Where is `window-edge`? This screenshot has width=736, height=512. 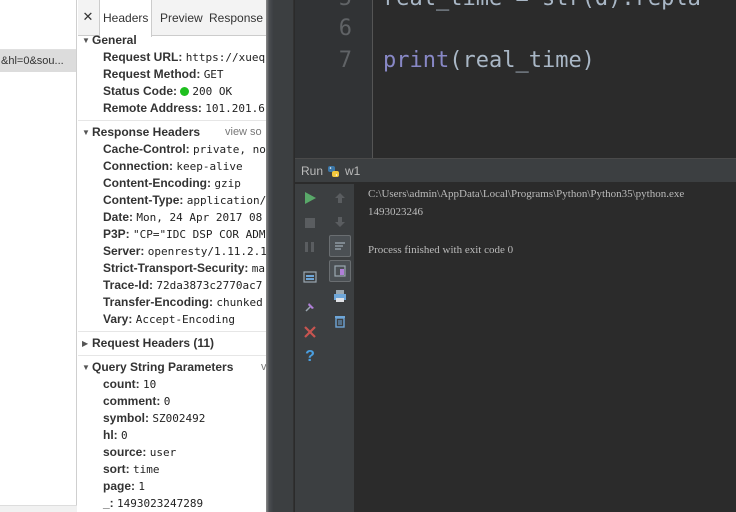
window-edge is located at coordinates (270, 256).